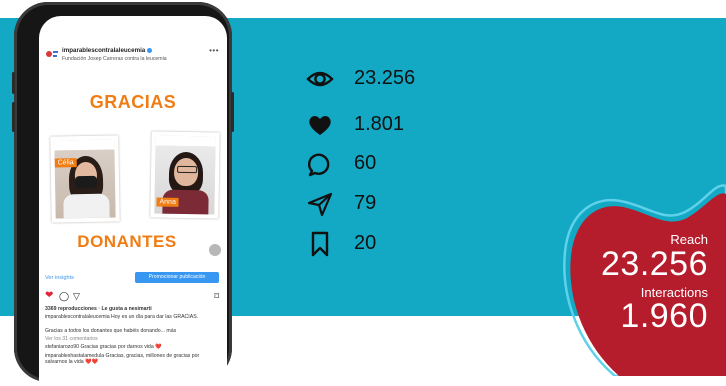 This screenshot has height=386, width=726. I want to click on stat-value: 79, so click(365, 203).